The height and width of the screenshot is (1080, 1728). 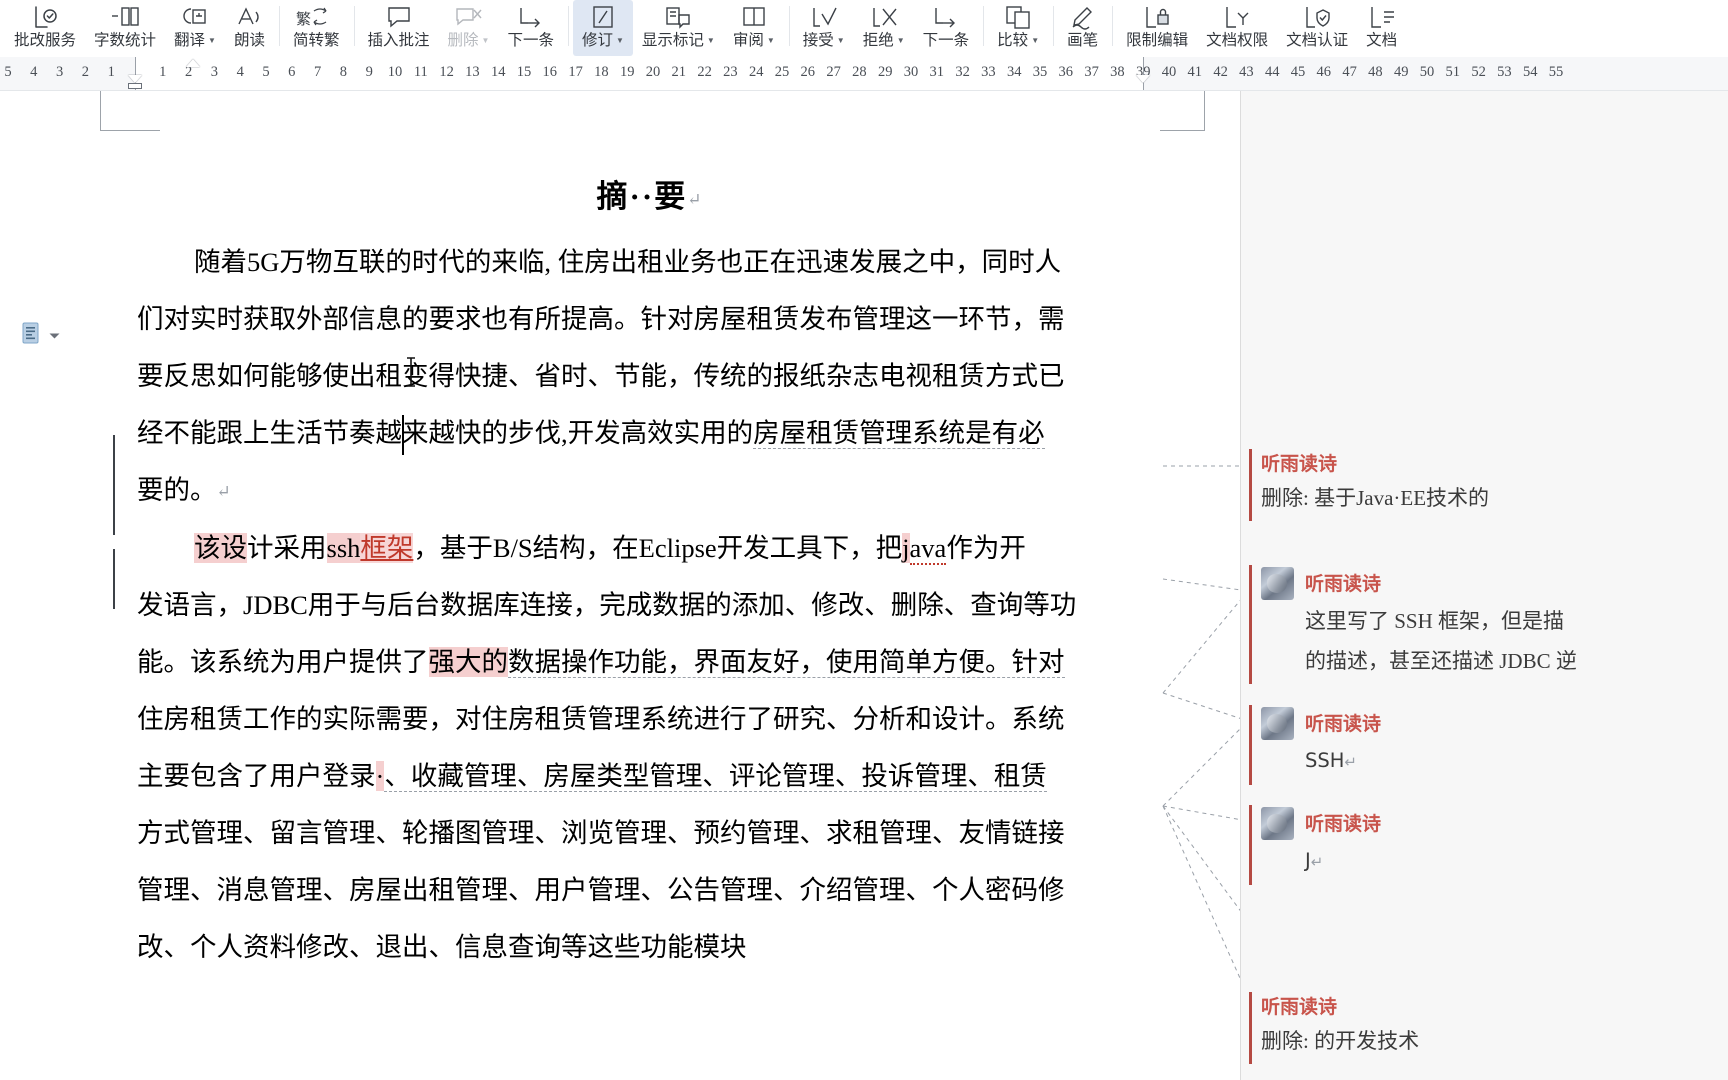 I want to click on ribbon-button-doc-permission: 文档权限, so click(x=1237, y=28).